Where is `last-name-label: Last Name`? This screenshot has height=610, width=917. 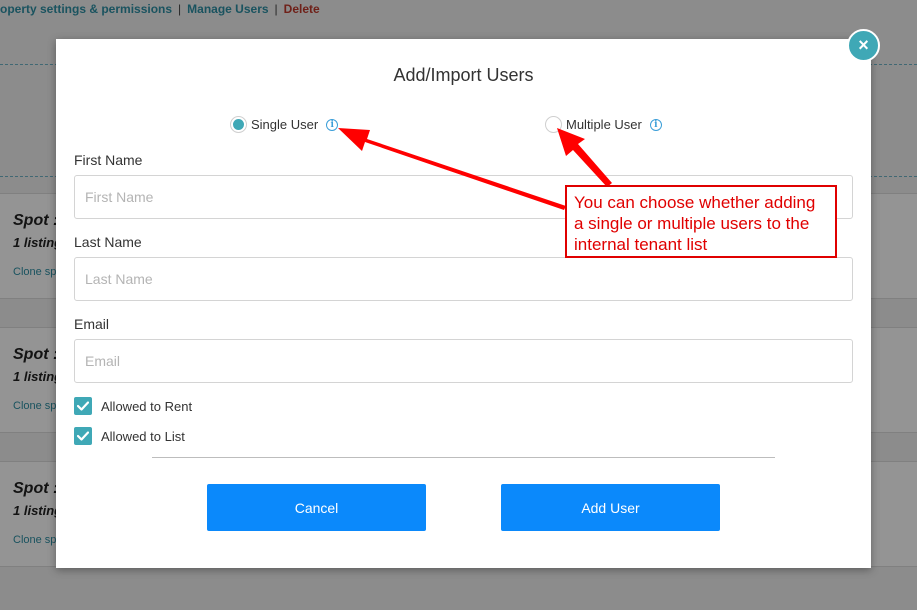
last-name-label: Last Name is located at coordinates (108, 242).